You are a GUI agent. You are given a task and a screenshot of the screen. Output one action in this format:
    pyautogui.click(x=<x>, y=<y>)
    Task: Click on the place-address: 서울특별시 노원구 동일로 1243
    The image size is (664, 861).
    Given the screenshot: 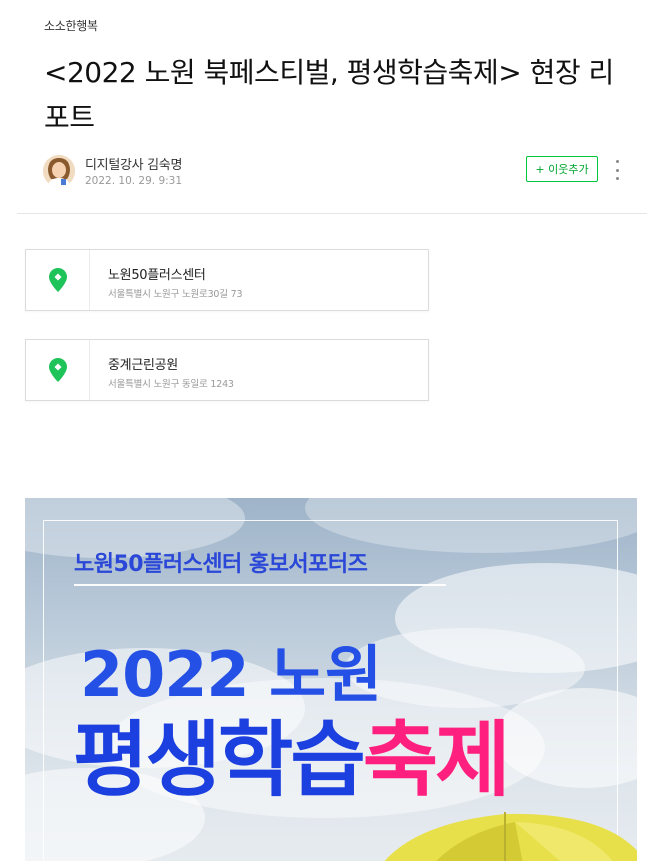 What is the action you would take?
    pyautogui.click(x=171, y=384)
    